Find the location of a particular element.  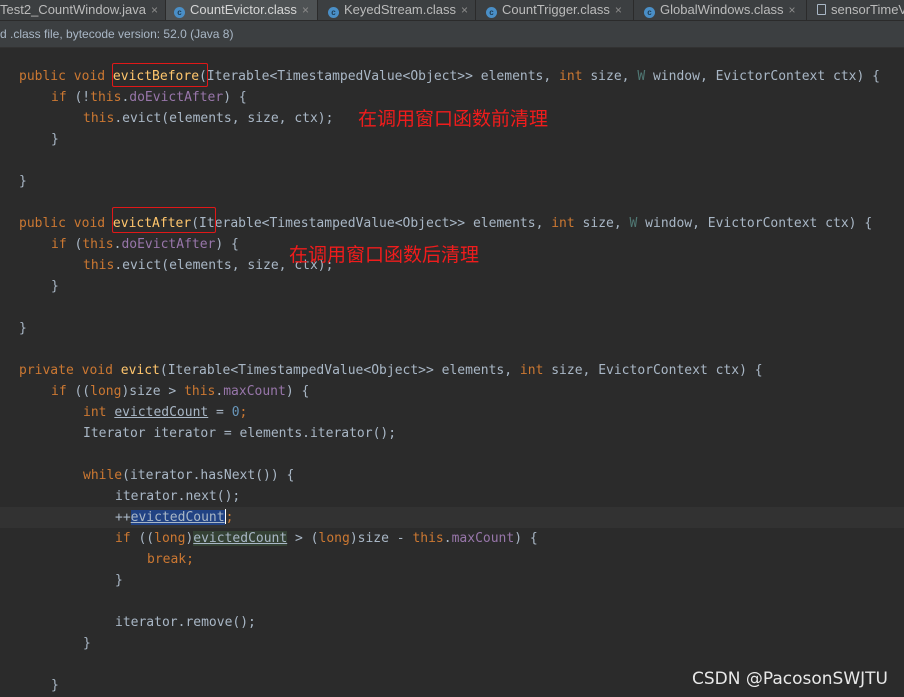

code-line: if ((long)size > this.maxCount) { is located at coordinates (180, 391).